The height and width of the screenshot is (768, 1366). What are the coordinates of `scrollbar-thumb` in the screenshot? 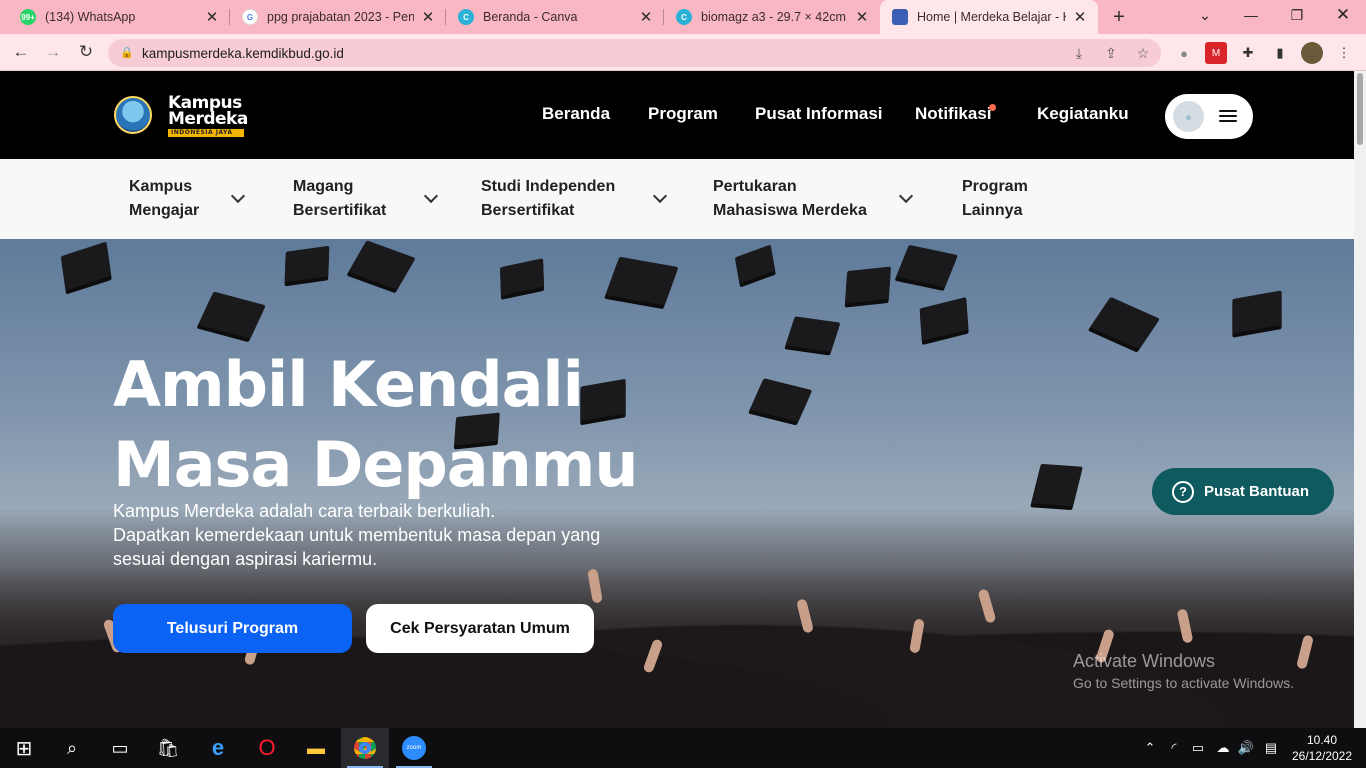 It's located at (1360, 109).